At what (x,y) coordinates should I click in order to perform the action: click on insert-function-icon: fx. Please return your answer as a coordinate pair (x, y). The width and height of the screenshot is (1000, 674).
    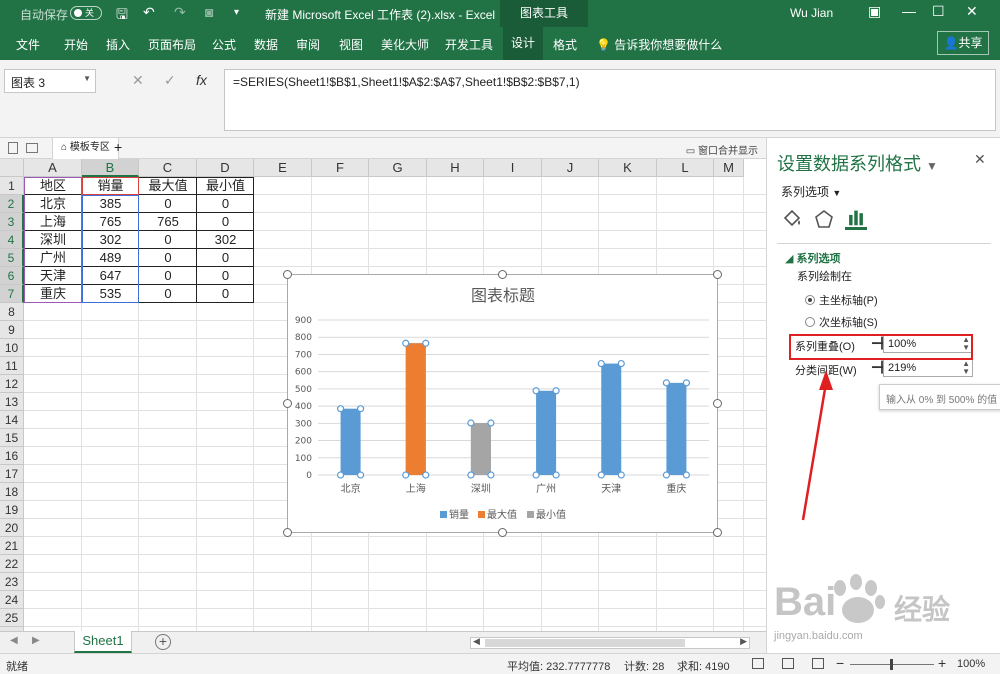
    Looking at the image, I should click on (201, 80).